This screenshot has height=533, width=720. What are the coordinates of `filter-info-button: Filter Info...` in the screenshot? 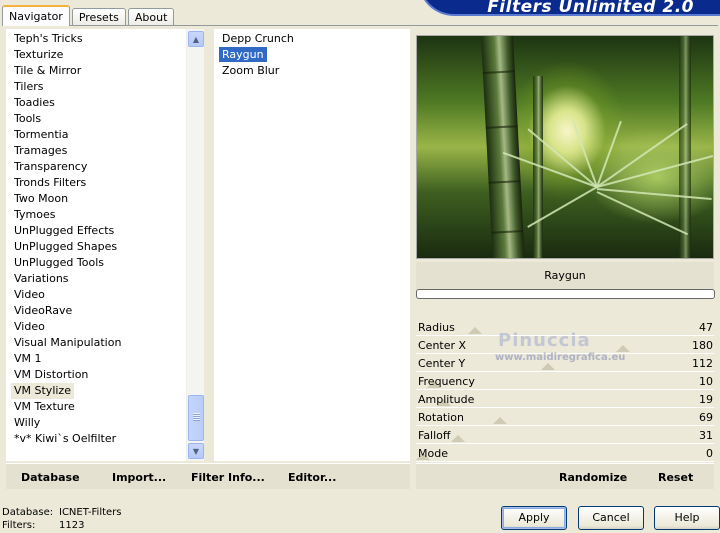 It's located at (228, 477).